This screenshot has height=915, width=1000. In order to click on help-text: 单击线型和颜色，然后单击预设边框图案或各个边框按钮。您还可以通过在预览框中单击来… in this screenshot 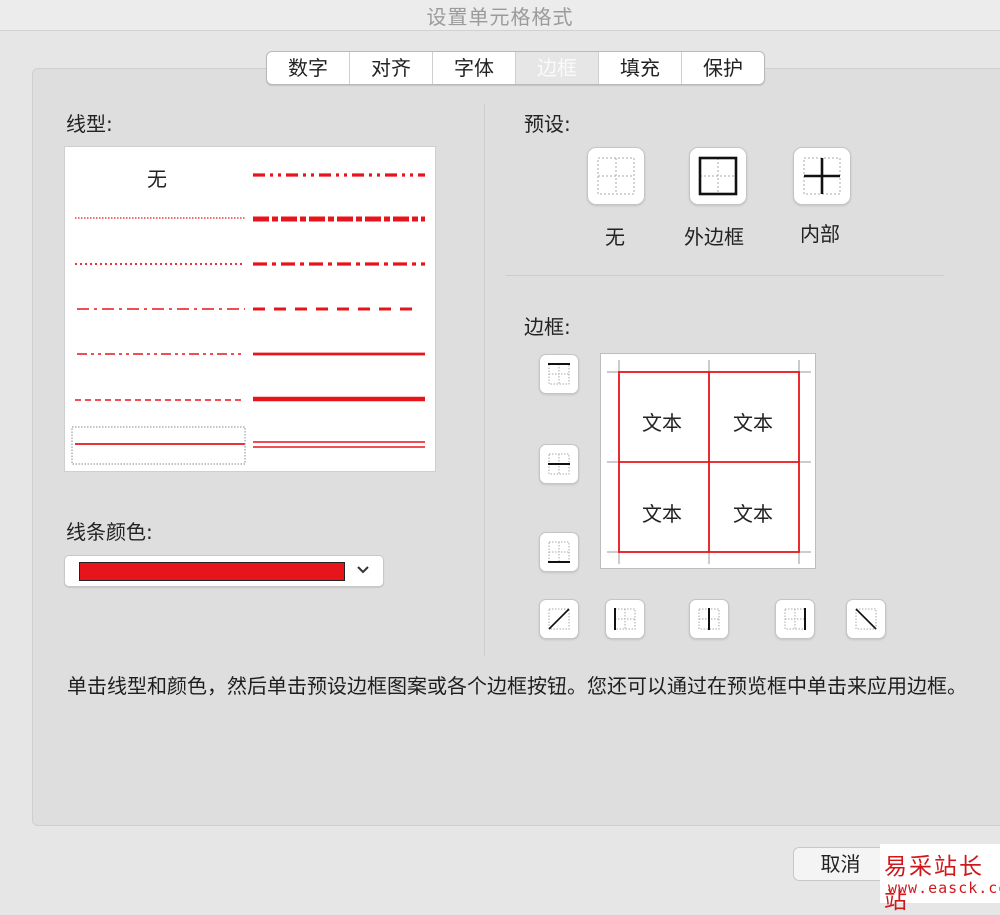, I will do `click(517, 686)`.